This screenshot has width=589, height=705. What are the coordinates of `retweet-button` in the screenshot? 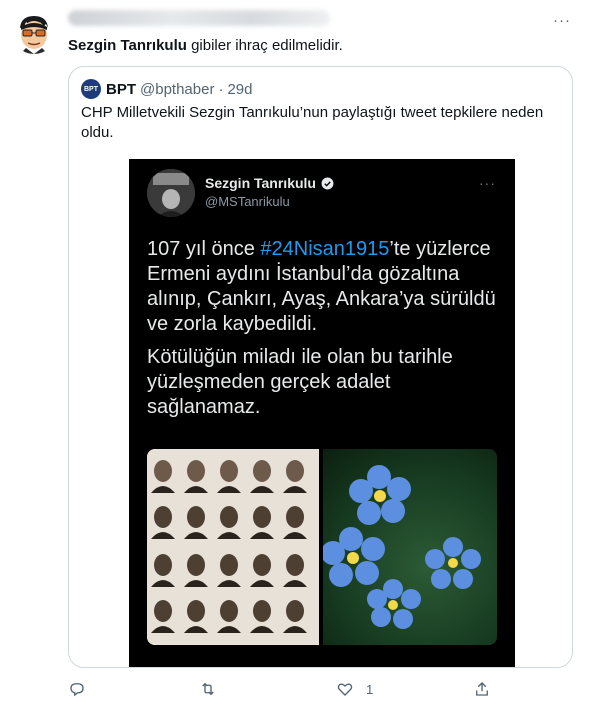 It's located at (208, 689).